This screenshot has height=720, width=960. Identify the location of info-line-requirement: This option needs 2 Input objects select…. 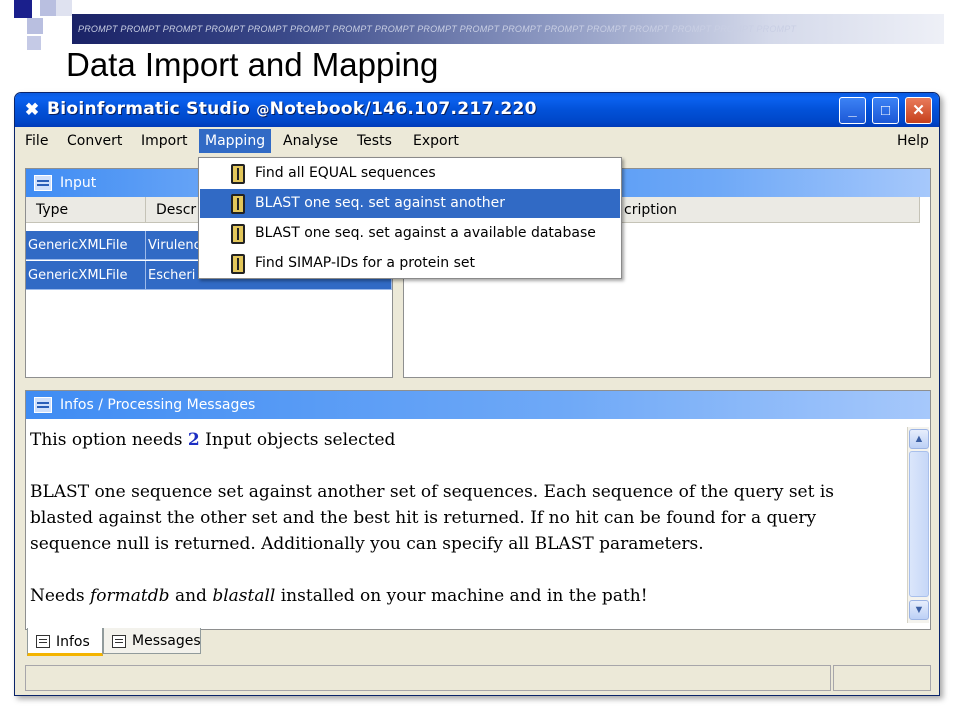
(463, 440).